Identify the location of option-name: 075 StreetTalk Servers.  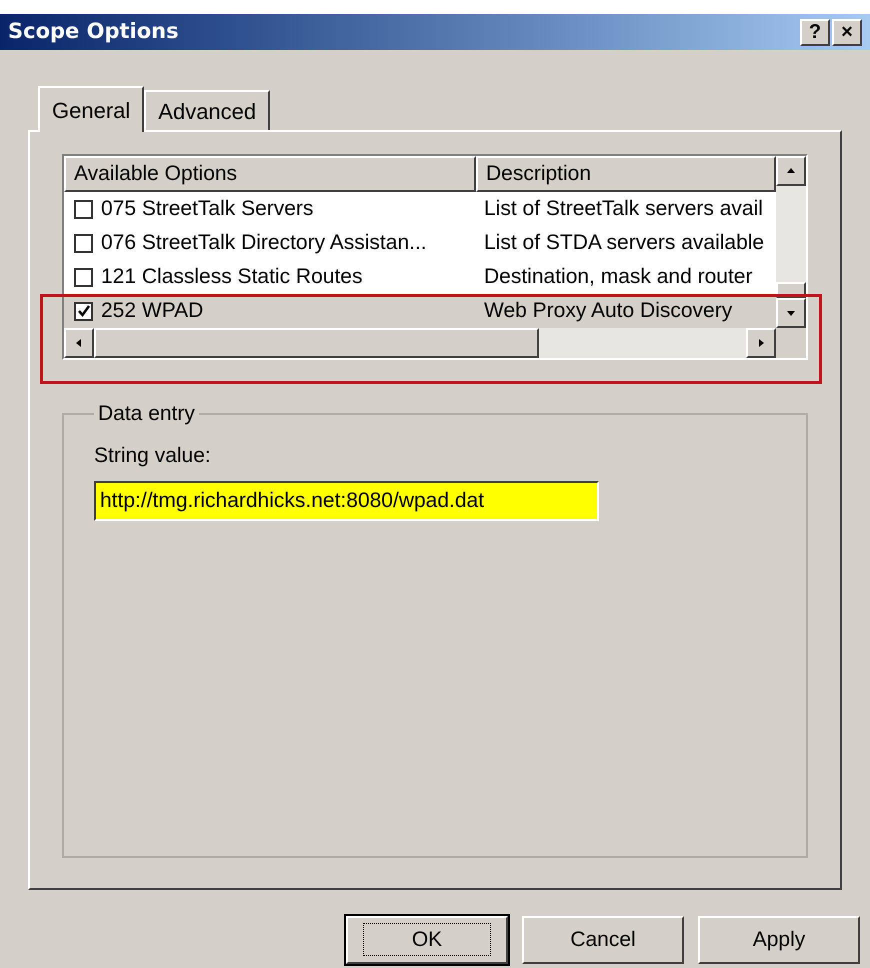
(207, 209).